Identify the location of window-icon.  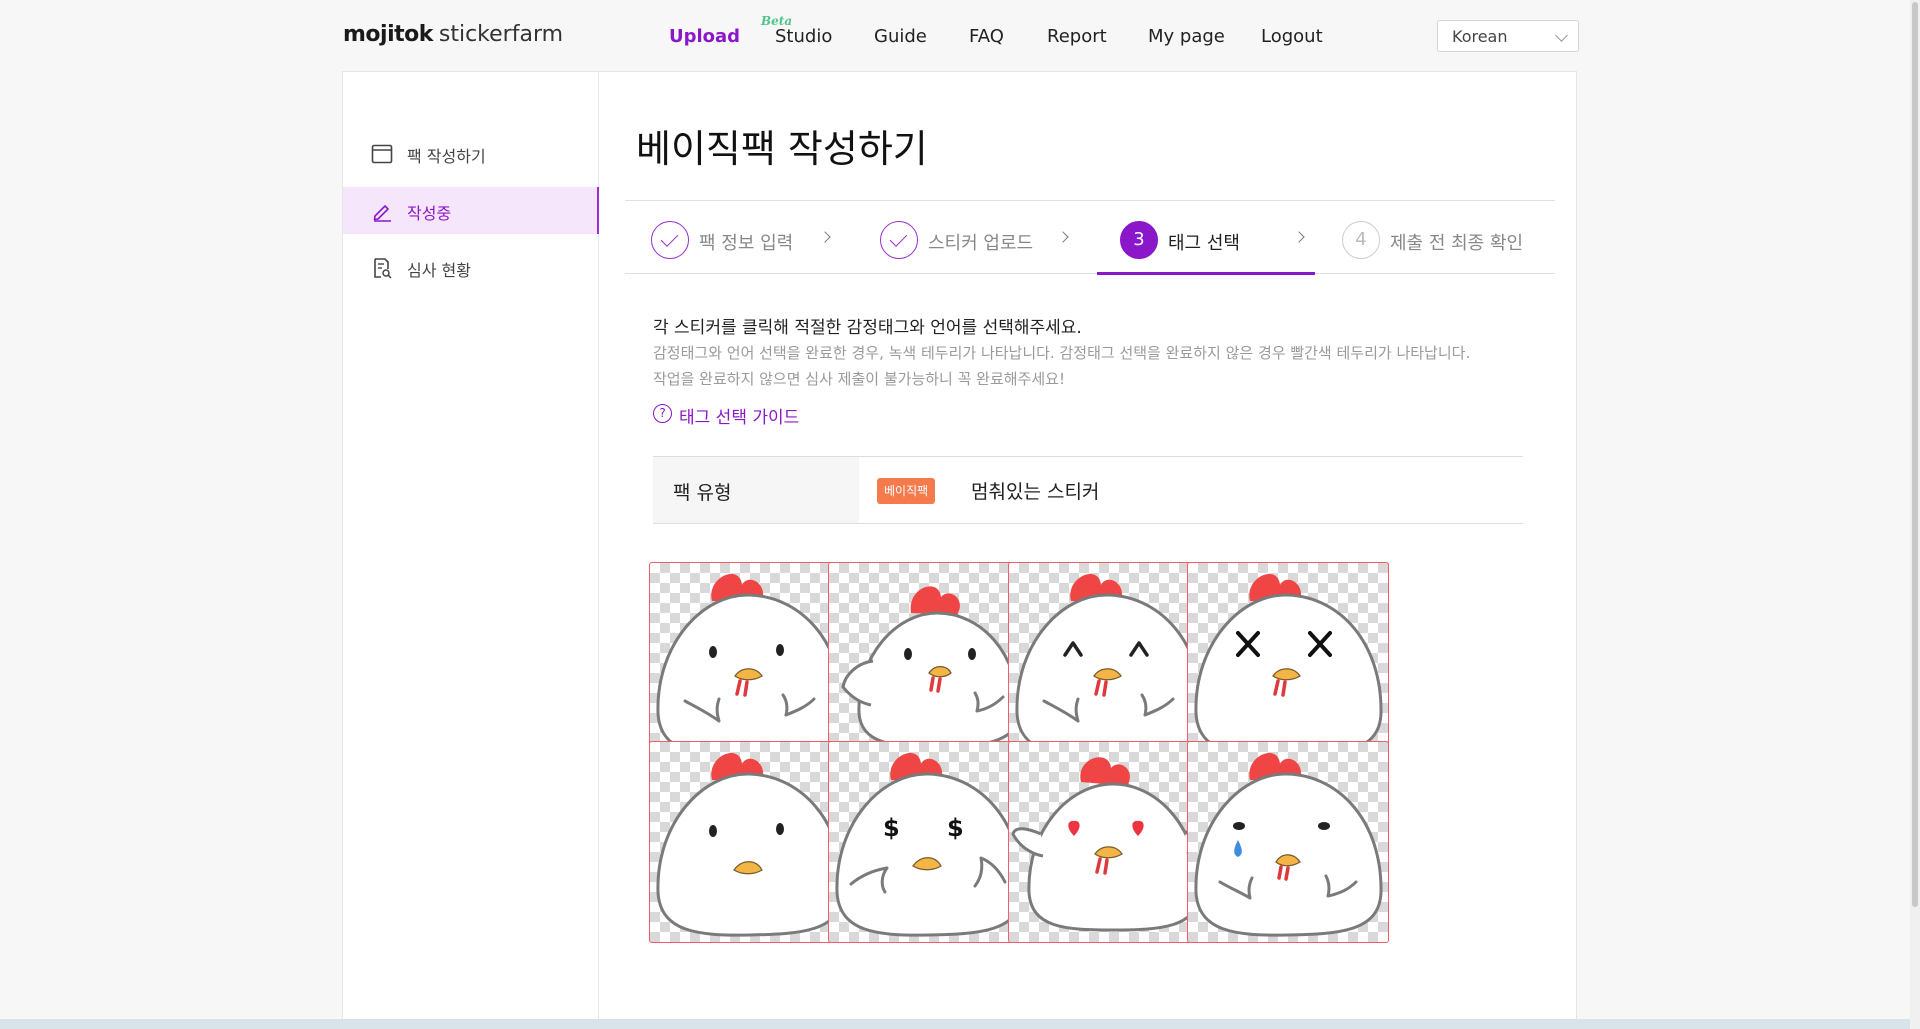
(382, 154).